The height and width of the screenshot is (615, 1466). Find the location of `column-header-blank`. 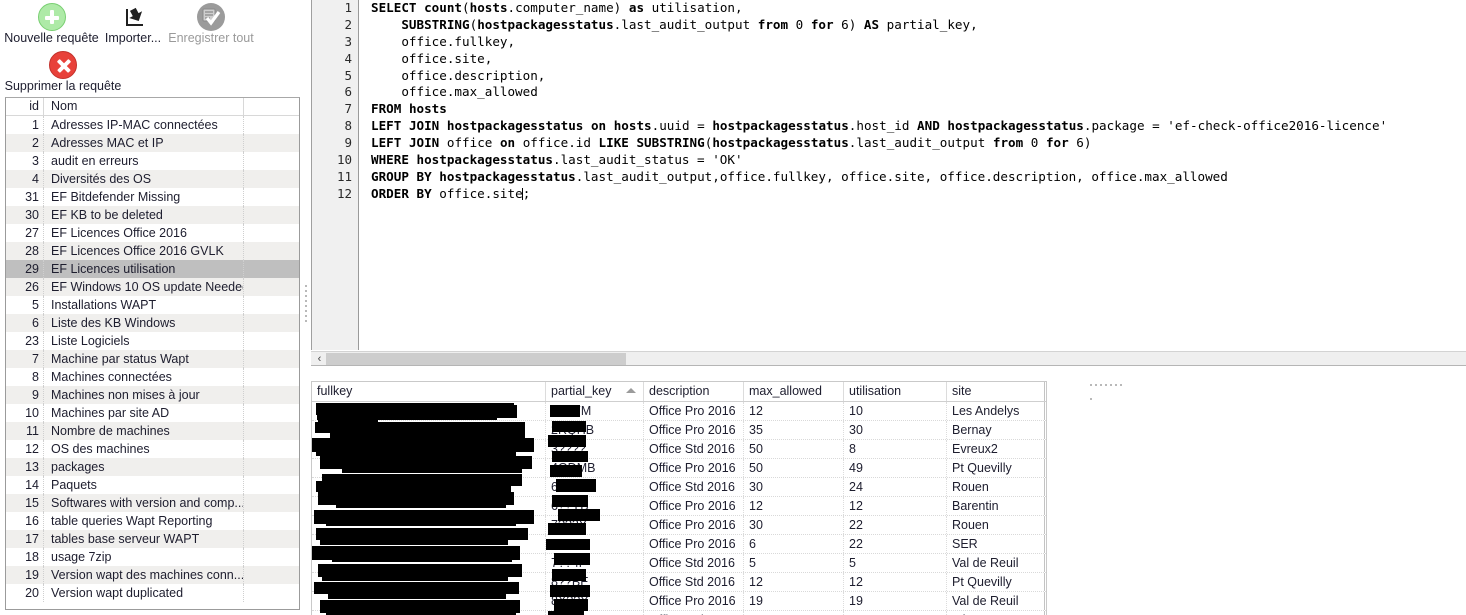

column-header-blank is located at coordinates (271, 106).